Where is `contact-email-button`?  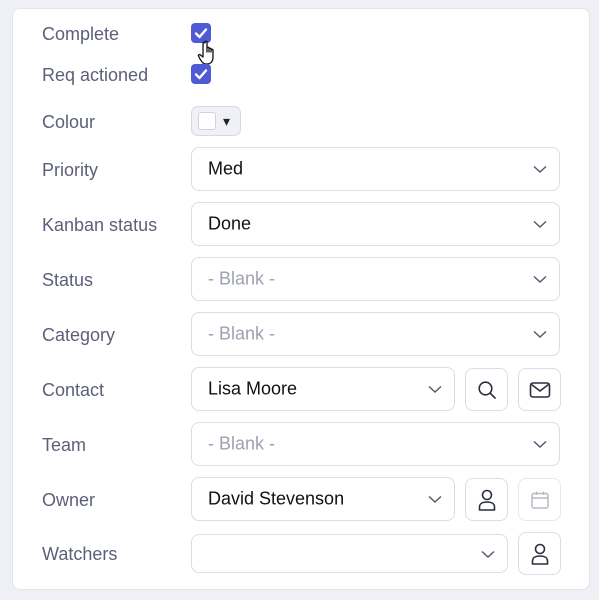
contact-email-button is located at coordinates (539, 389).